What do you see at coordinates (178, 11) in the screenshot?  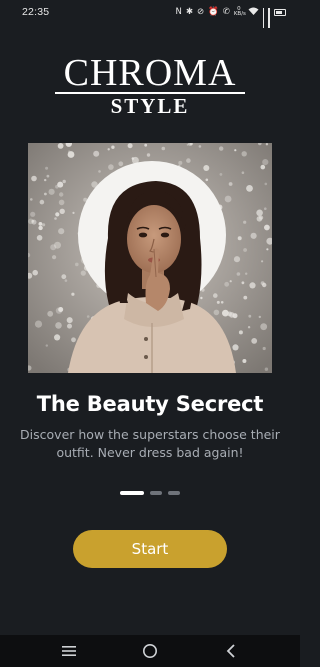 I see `nfc-icon: N` at bounding box center [178, 11].